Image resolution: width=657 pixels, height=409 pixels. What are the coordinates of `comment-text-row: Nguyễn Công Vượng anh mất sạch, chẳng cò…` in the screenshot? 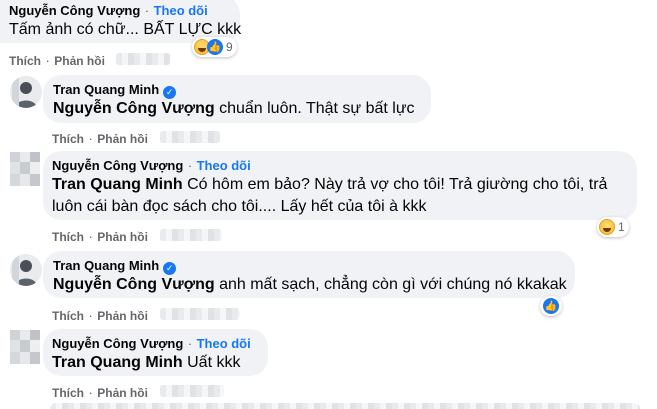 It's located at (310, 284).